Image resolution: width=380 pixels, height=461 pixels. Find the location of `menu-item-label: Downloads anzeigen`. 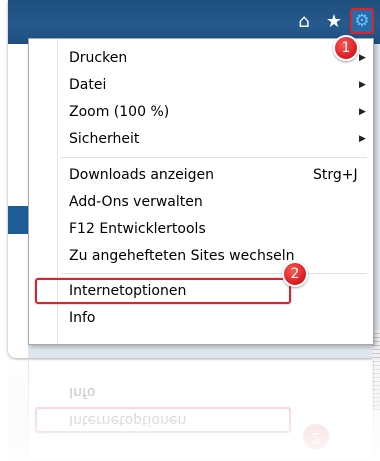

menu-item-label: Downloads anzeigen is located at coordinates (142, 175).